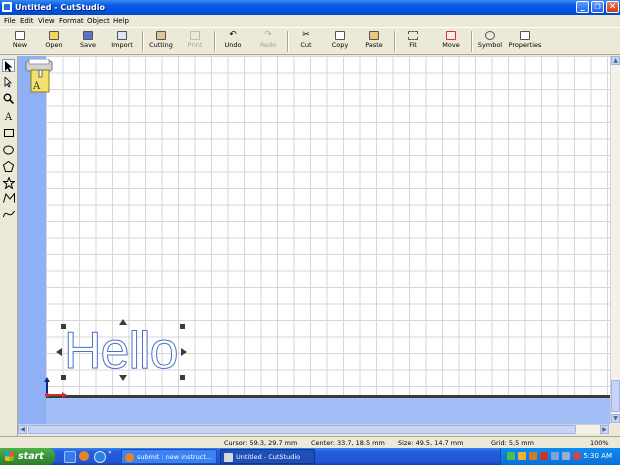 This screenshot has width=620, height=465. Describe the element at coordinates (122, 41) in the screenshot. I see `import-button: Import` at that location.